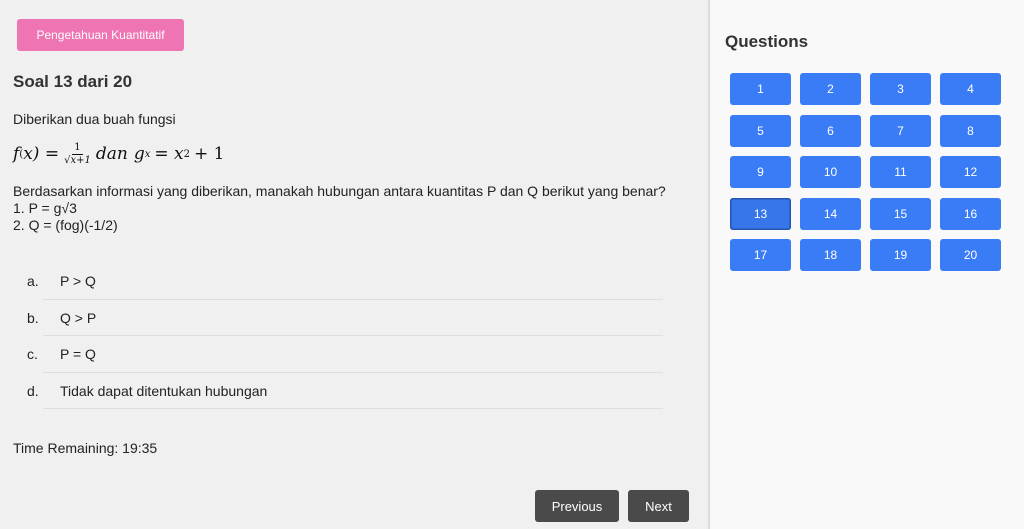  What do you see at coordinates (73, 81) in the screenshot?
I see `question-title: Soal 13 dari 20` at bounding box center [73, 81].